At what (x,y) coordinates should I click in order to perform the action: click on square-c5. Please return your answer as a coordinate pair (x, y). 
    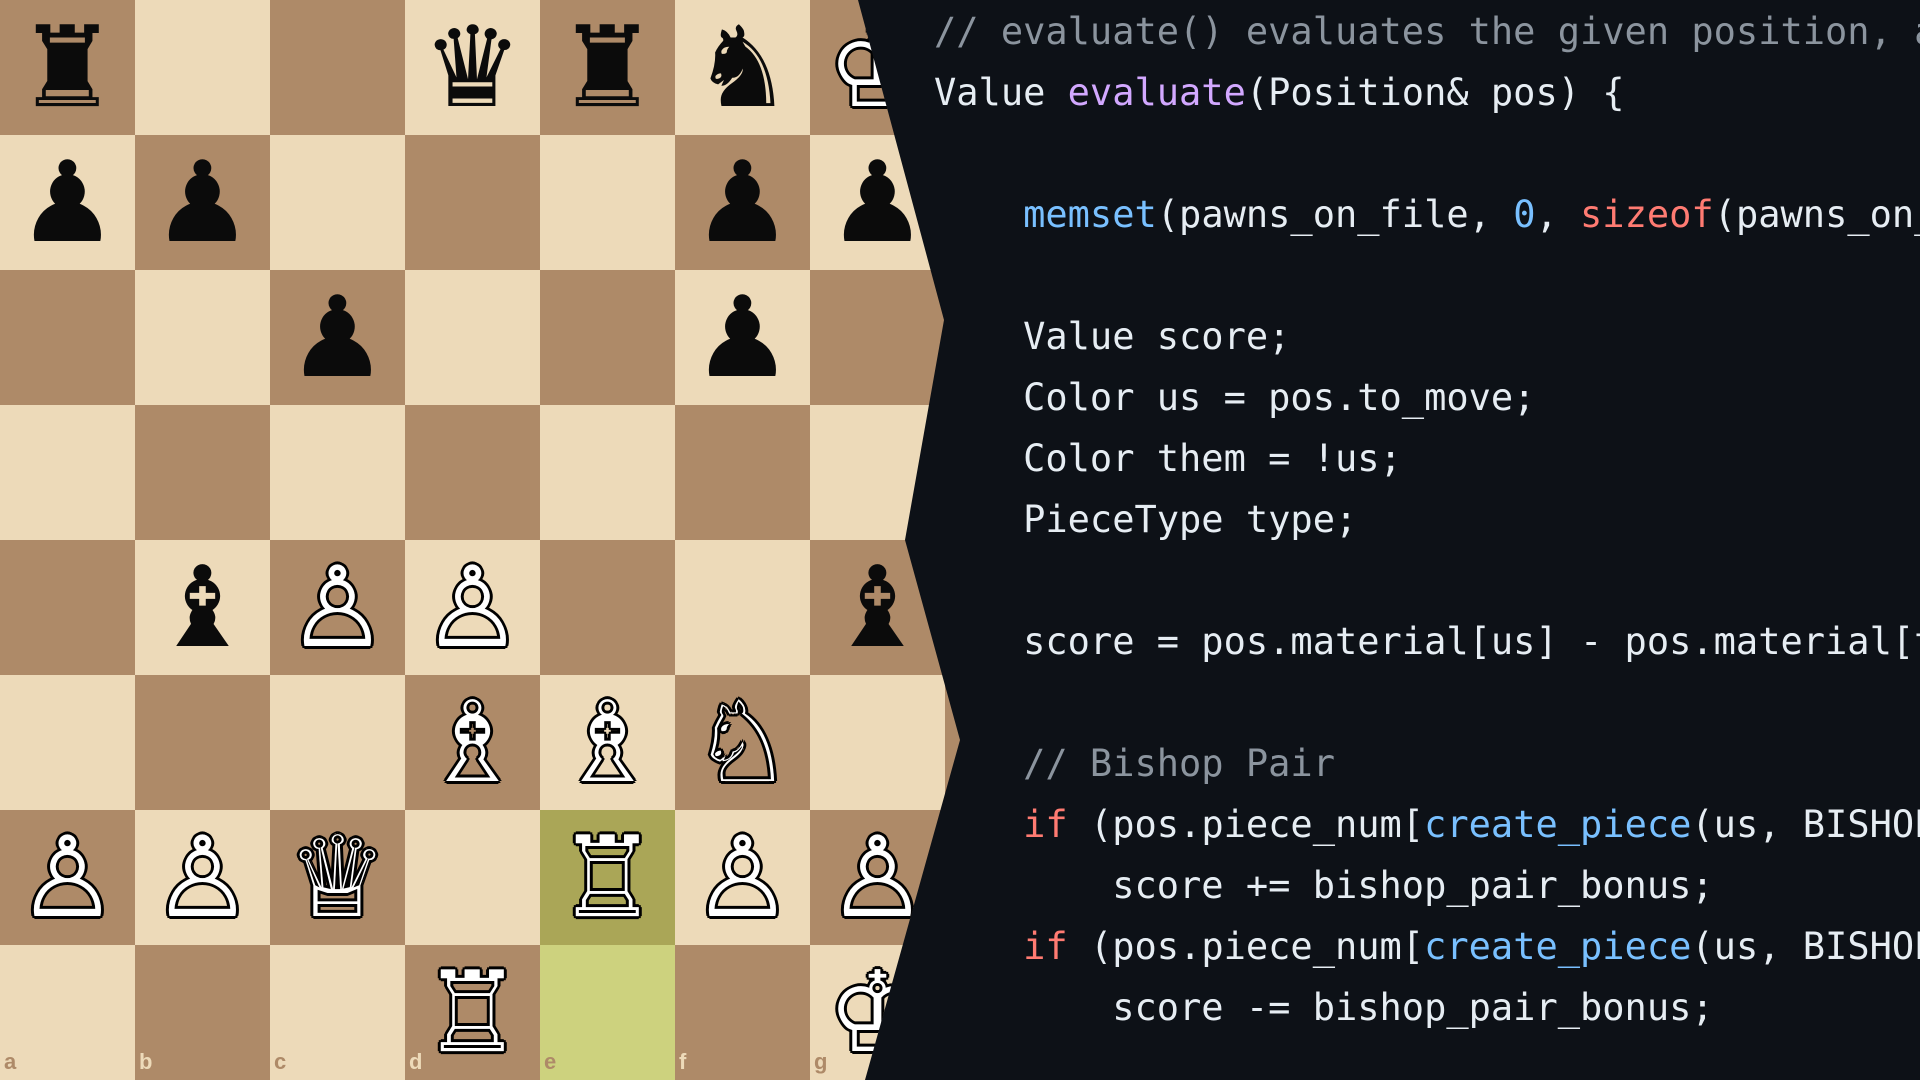
    Looking at the image, I should click on (337, 472).